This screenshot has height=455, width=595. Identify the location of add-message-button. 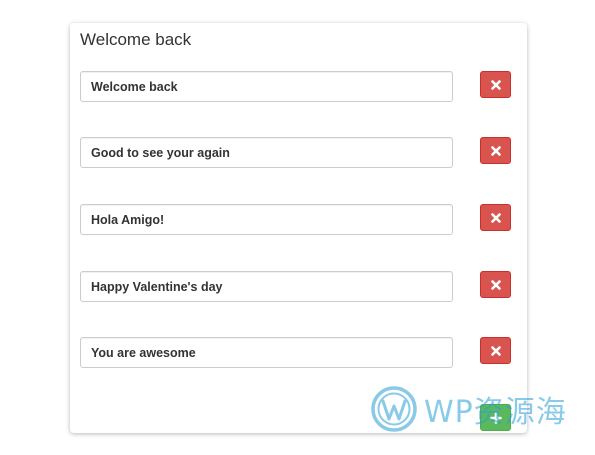
(495, 417).